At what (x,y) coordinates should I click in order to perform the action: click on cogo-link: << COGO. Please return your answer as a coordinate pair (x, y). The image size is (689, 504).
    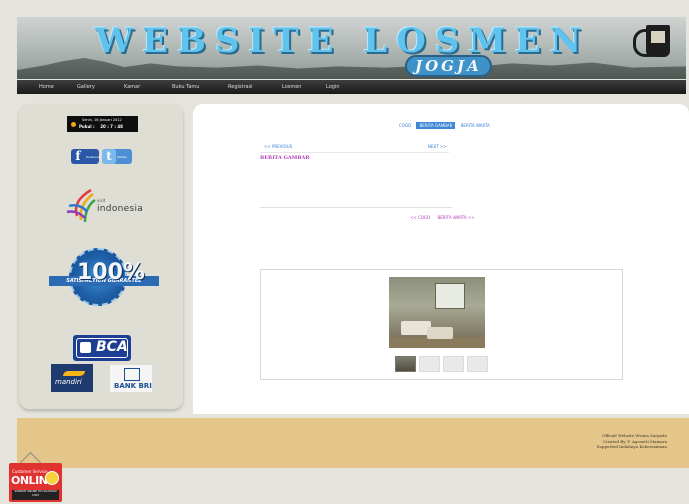
    Looking at the image, I should click on (420, 217).